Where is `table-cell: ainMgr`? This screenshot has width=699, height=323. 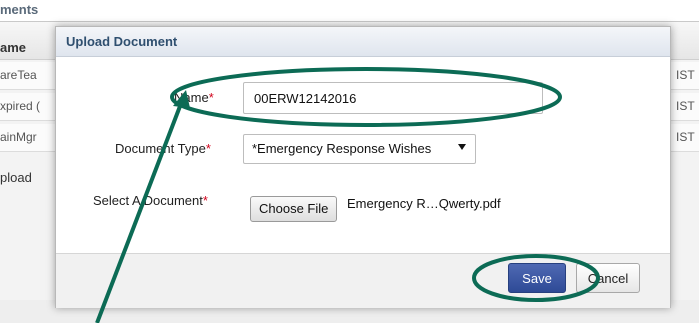 table-cell: ainMgr is located at coordinates (18, 137).